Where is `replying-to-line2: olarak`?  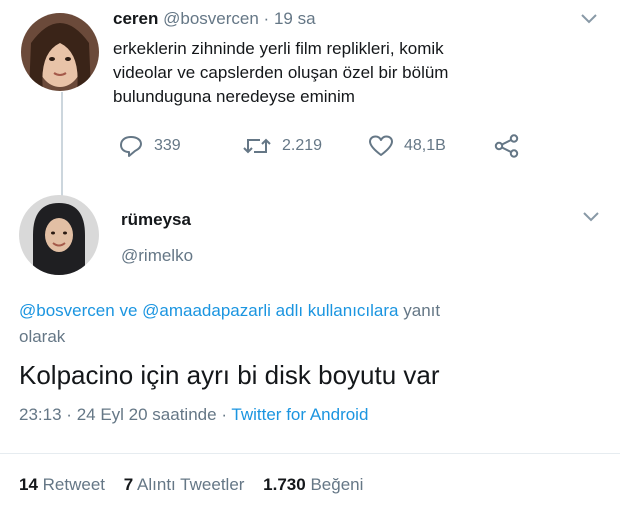 replying-to-line2: olarak is located at coordinates (42, 336).